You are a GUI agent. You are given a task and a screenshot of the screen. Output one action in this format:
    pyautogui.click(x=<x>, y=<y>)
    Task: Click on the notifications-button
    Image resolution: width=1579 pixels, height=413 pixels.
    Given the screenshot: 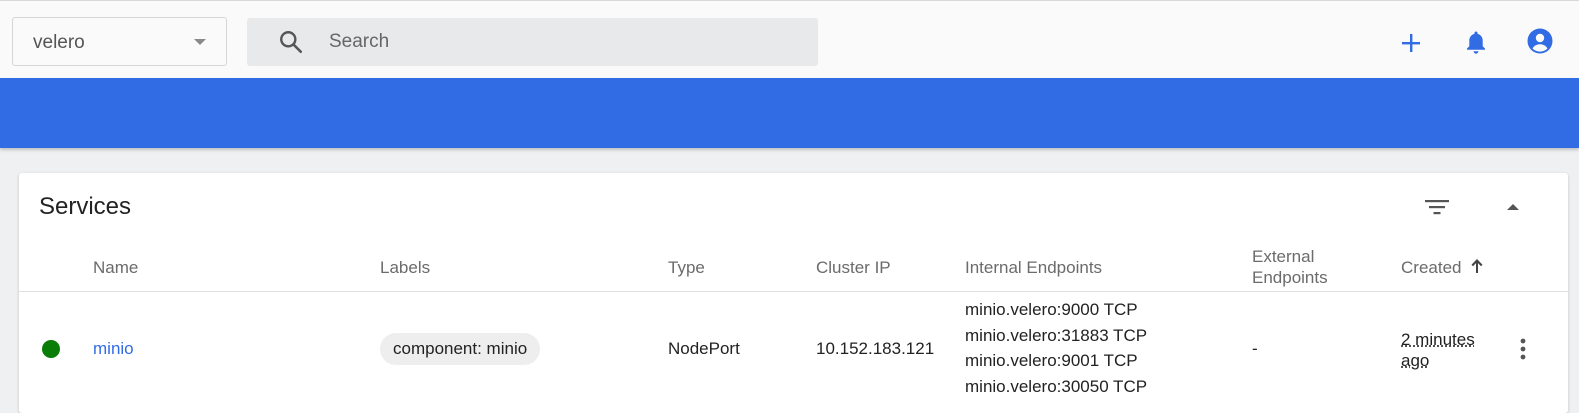 What is the action you would take?
    pyautogui.click(x=1476, y=42)
    